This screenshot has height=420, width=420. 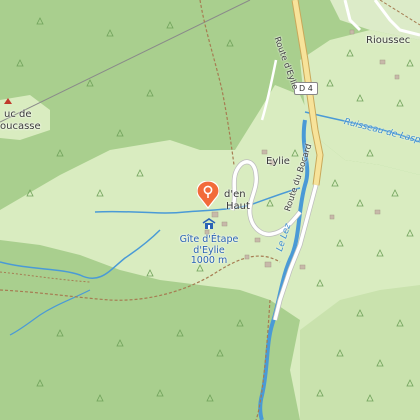 I want to click on gite-name-line1: Gîte d'Étape, so click(x=209, y=239).